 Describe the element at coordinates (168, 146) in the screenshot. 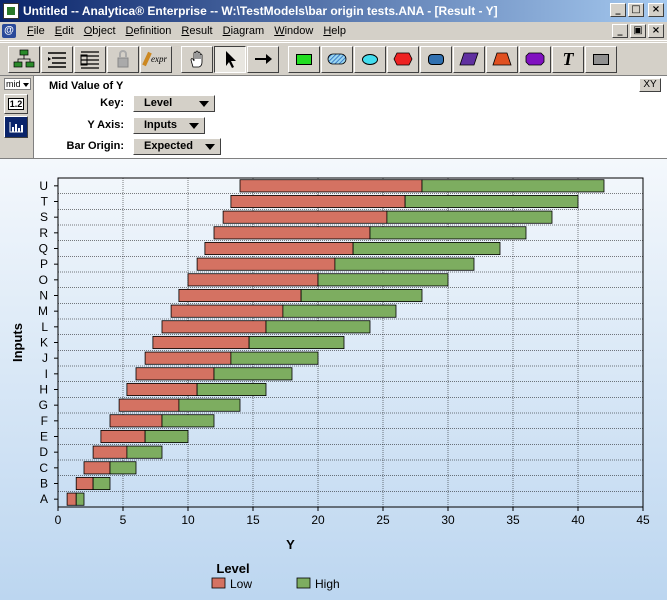

I see `bar-origin-value: Expected` at that location.